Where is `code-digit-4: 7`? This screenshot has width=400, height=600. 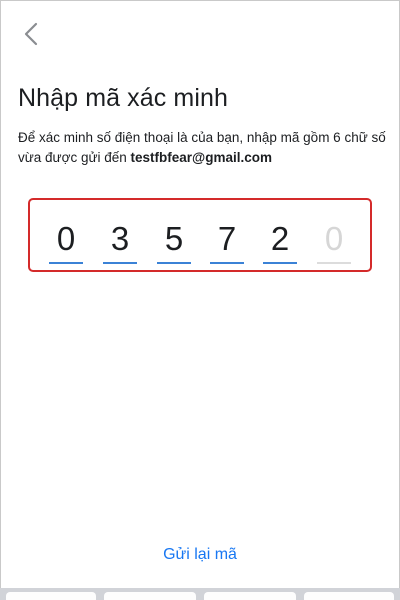
code-digit-4: 7 is located at coordinates (227, 242).